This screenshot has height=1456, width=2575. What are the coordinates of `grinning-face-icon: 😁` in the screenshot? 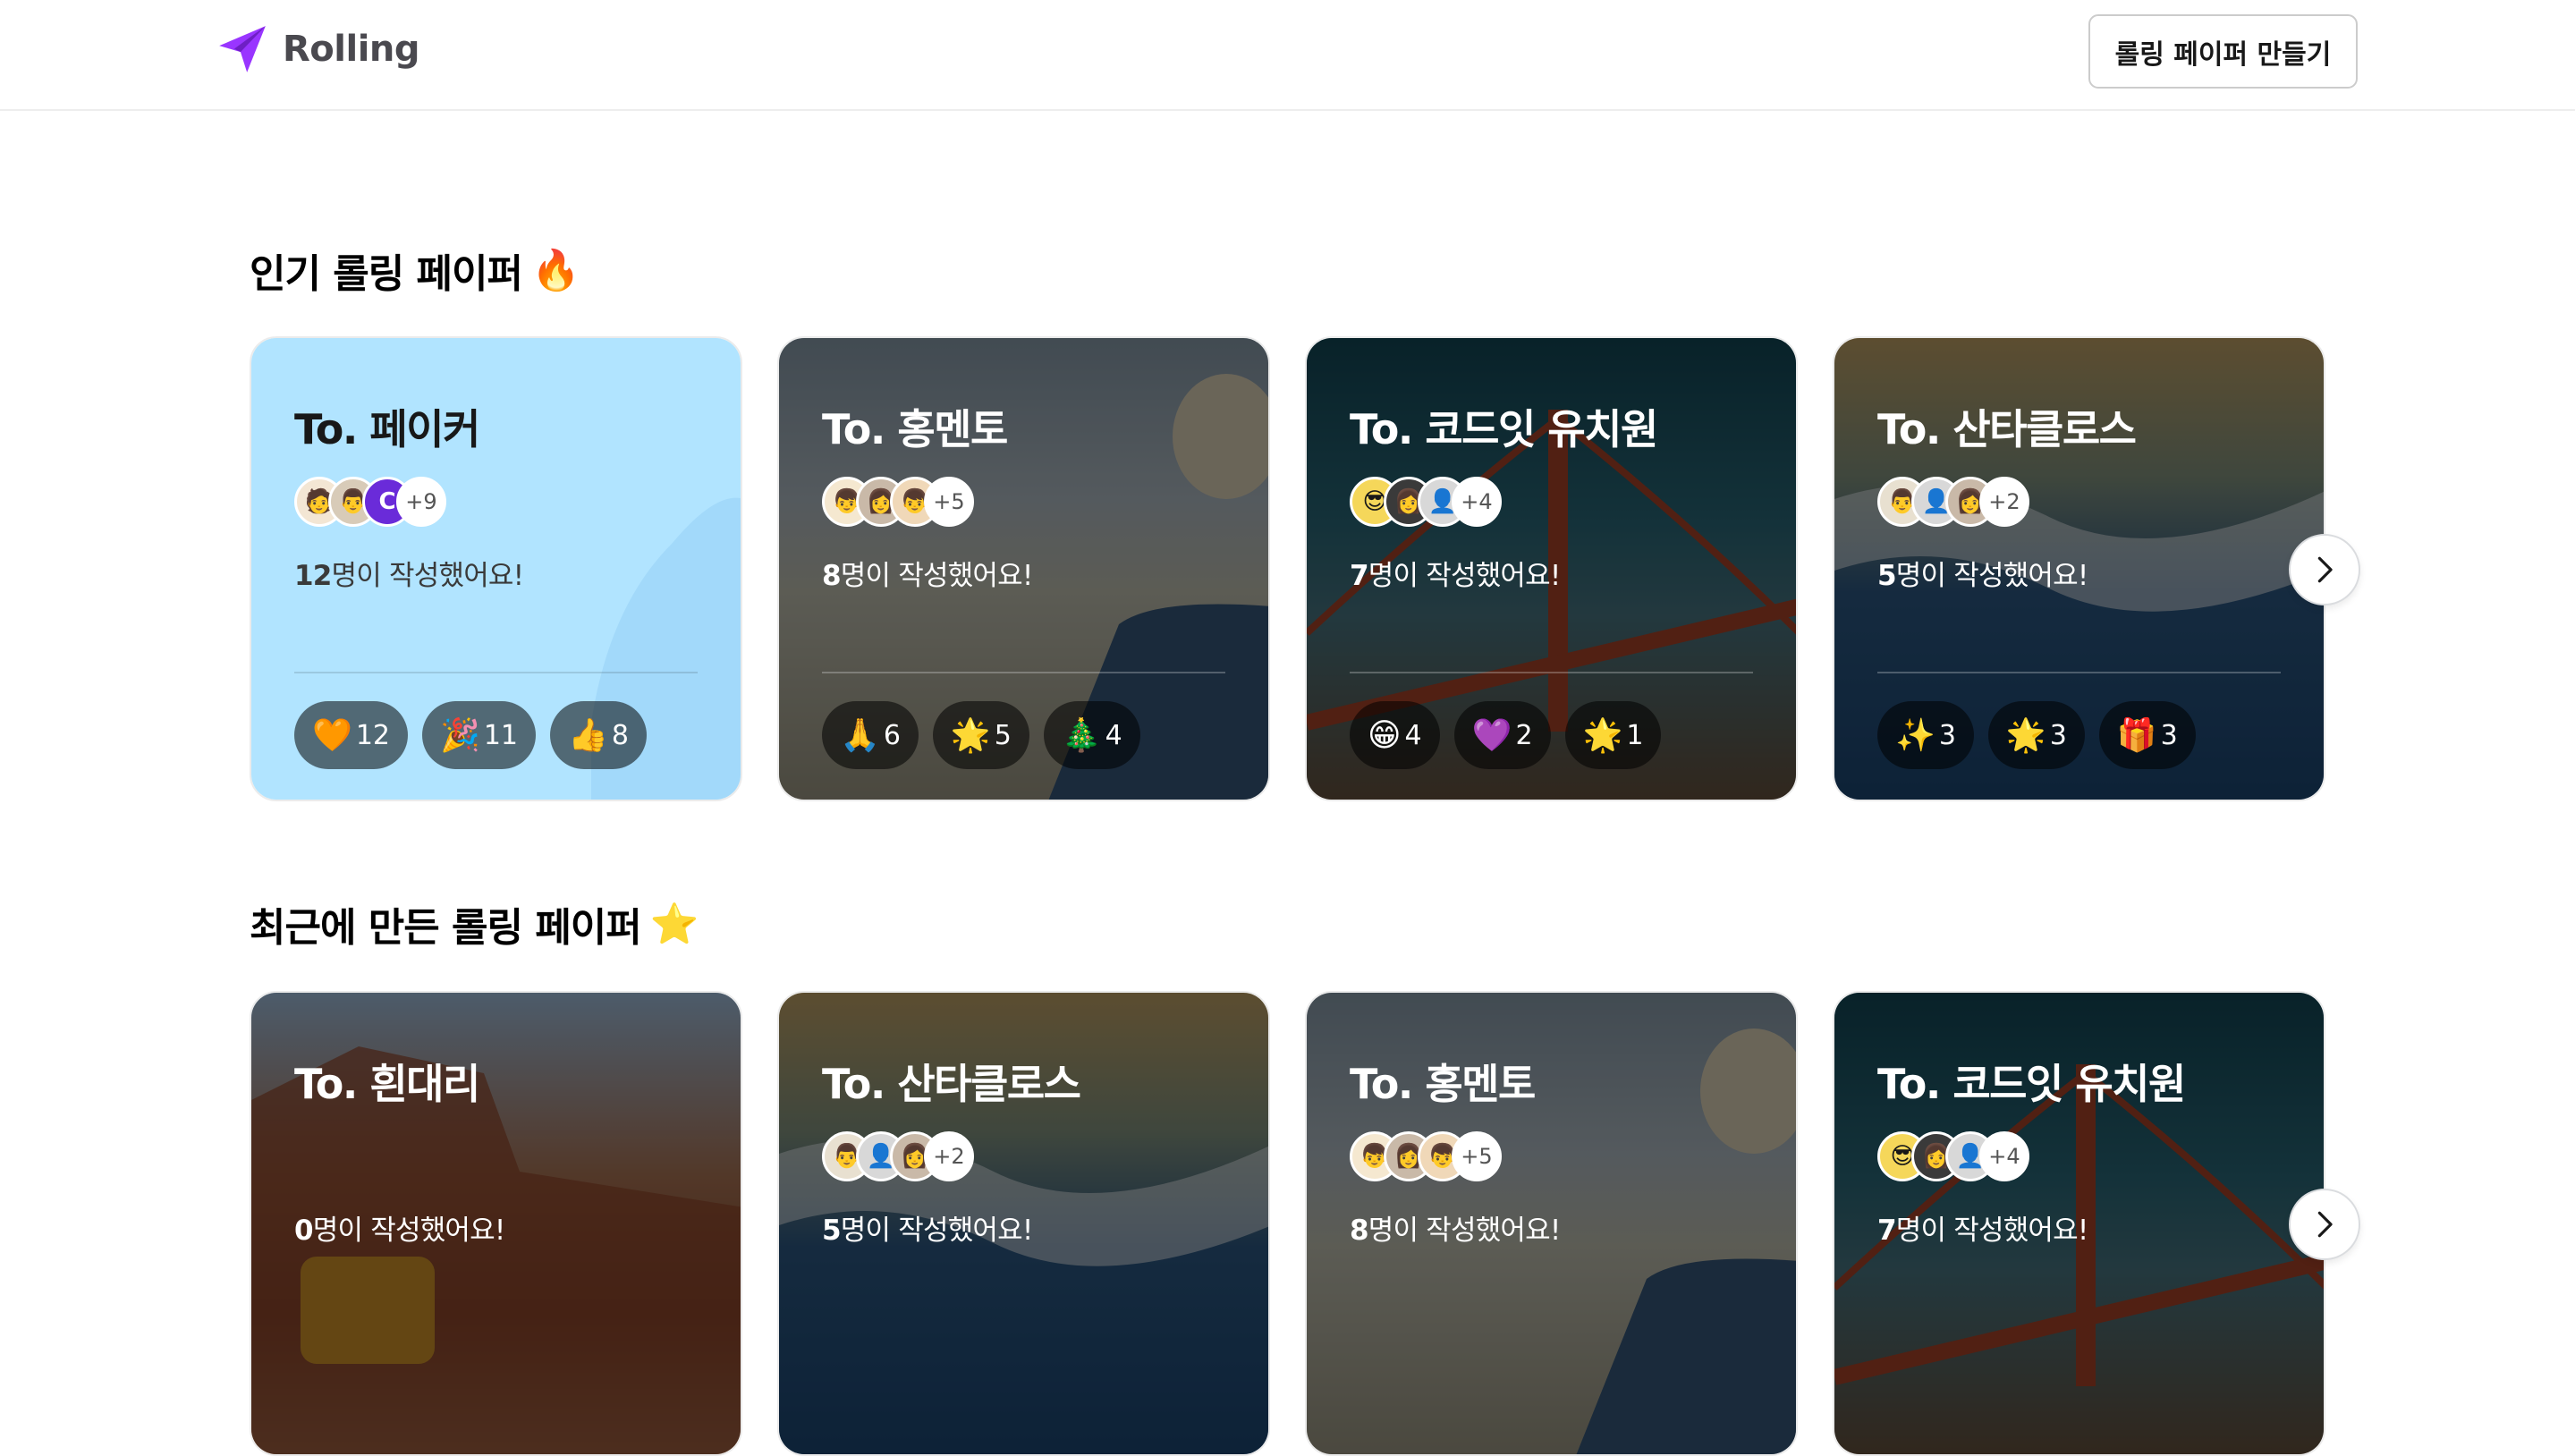 It's located at (1385, 735).